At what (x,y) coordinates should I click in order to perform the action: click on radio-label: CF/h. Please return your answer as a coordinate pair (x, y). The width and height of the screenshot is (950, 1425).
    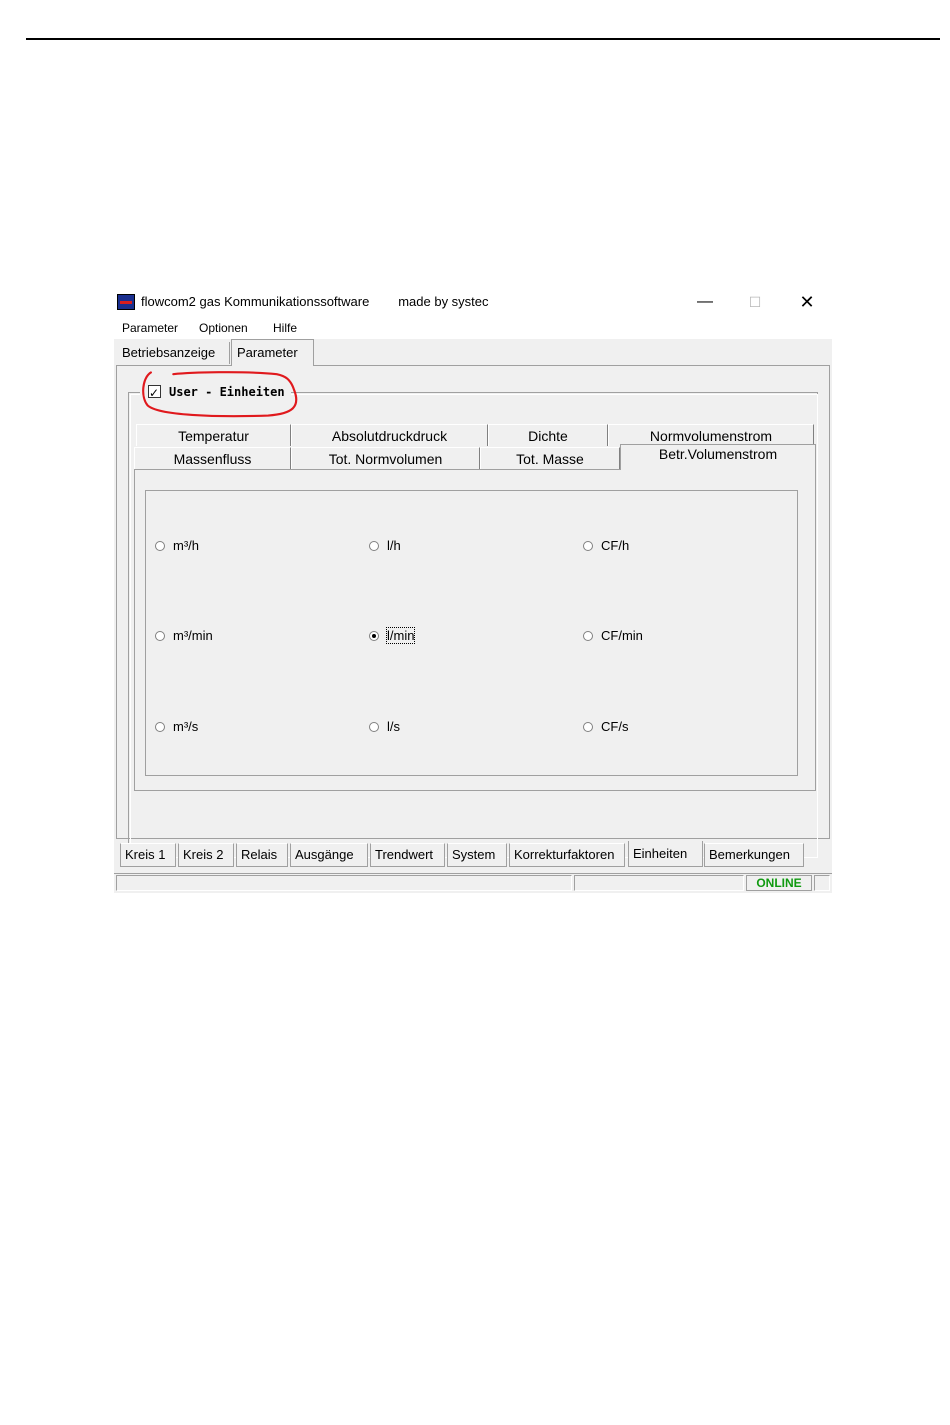
    Looking at the image, I should click on (615, 545).